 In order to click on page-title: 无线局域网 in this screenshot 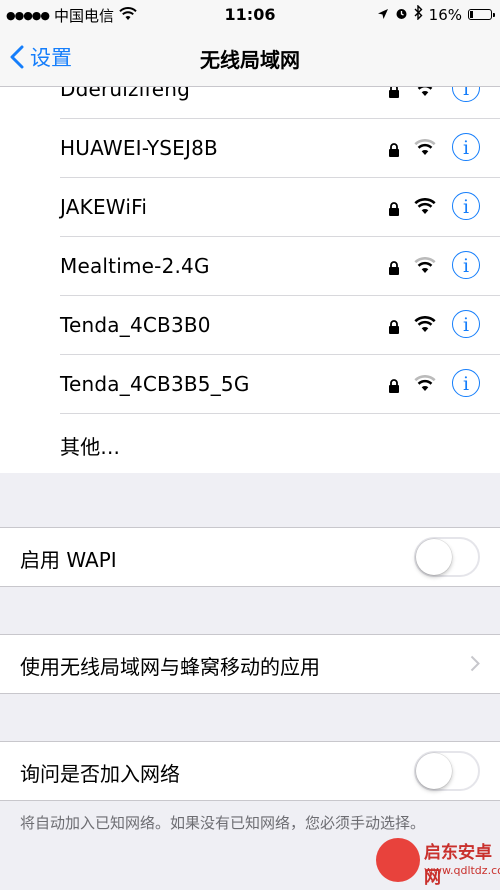, I will do `click(250, 60)`.